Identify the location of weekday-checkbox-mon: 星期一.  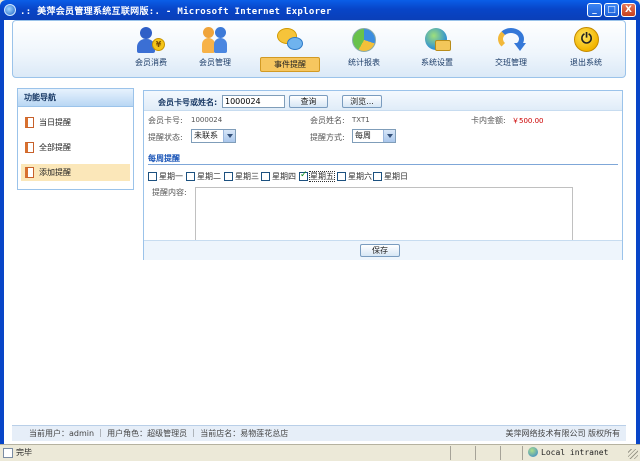
(165, 176).